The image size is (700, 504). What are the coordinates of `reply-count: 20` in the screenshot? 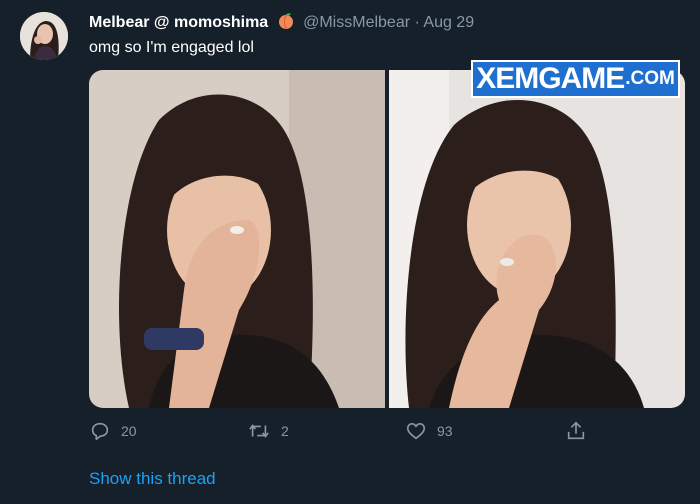 It's located at (129, 431).